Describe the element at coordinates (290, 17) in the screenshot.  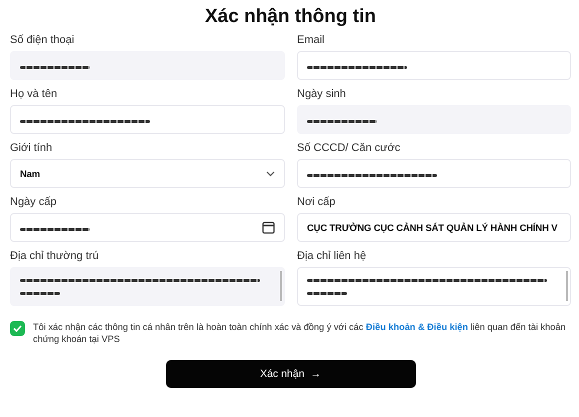
I see `form-title: Xác nhận thông tin` at that location.